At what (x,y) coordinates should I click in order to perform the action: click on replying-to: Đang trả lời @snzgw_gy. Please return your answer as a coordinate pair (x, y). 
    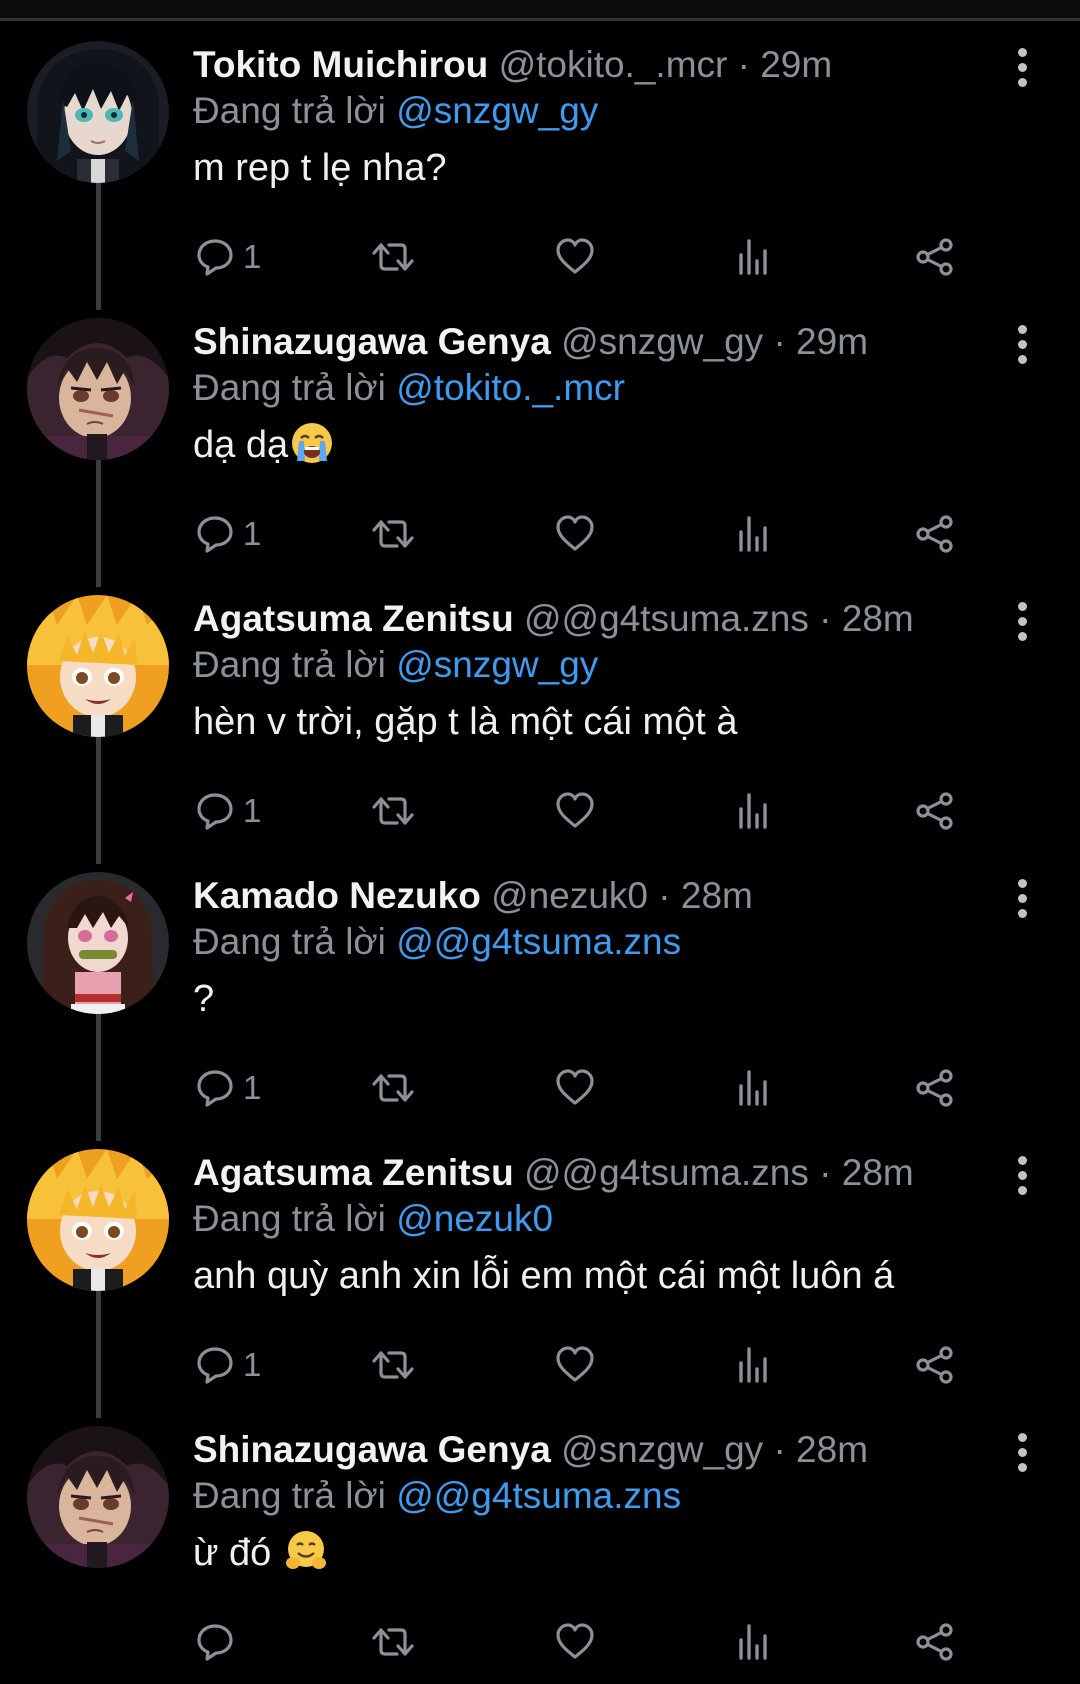
    Looking at the image, I should click on (603, 665).